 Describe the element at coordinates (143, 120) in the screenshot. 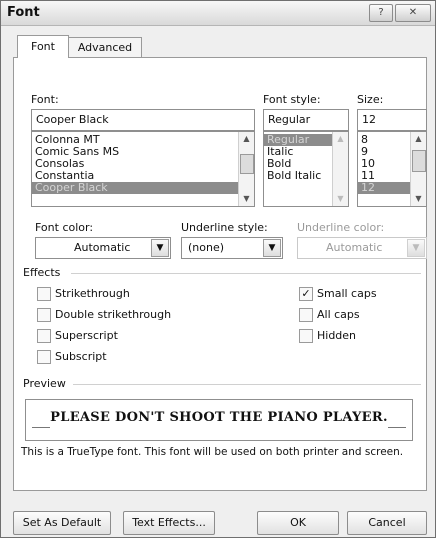

I see `font-name-input: Cooper Black` at that location.